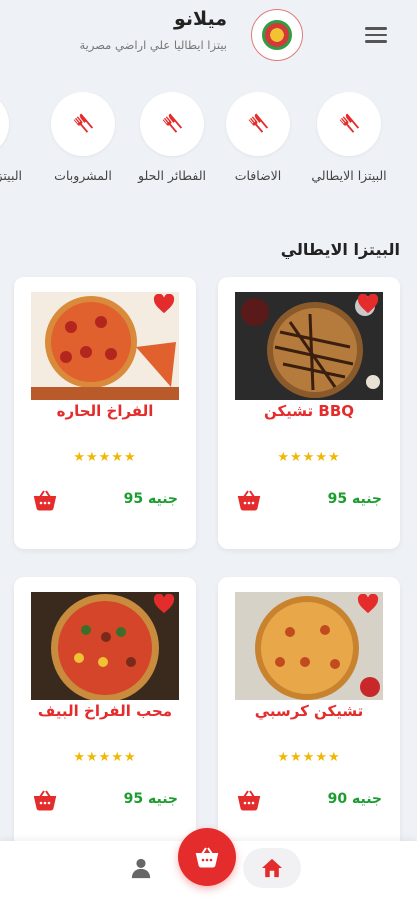 This screenshot has width=417, height=900. I want to click on cart-icon, so click(207, 857).